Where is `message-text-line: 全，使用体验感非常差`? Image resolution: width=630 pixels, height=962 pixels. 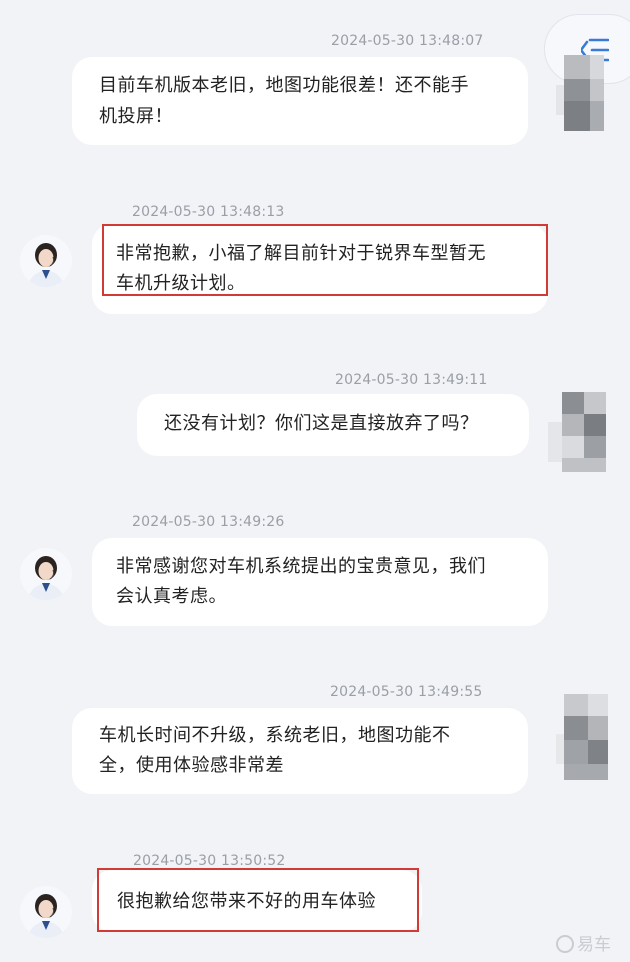 message-text-line: 全，使用体验感非常差 is located at coordinates (191, 765).